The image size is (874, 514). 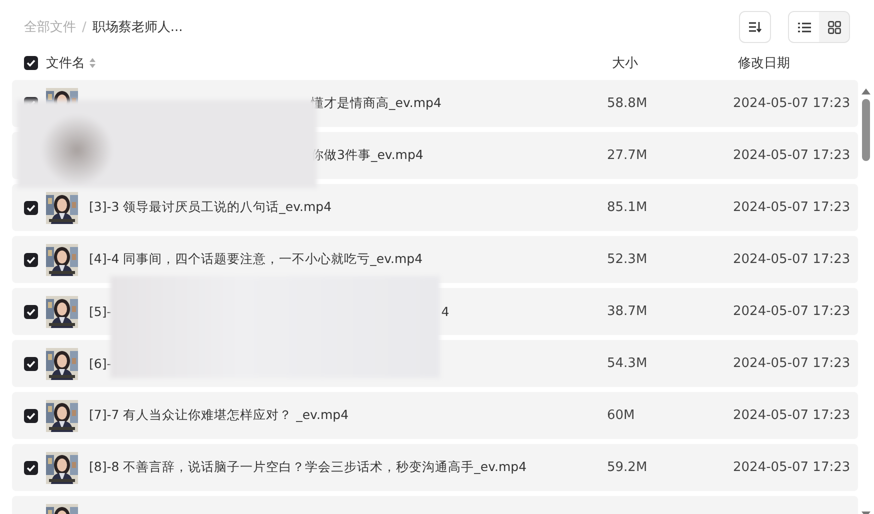 I want to click on file-name: [6]-, so click(x=100, y=363).